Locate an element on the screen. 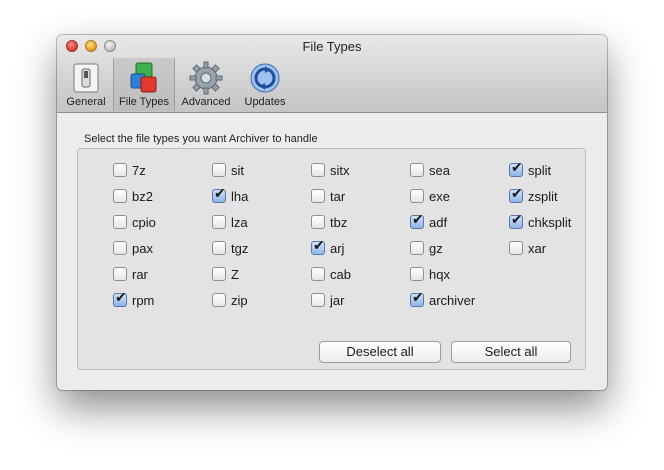  deselect-all-button: Deselect all is located at coordinates (380, 352).